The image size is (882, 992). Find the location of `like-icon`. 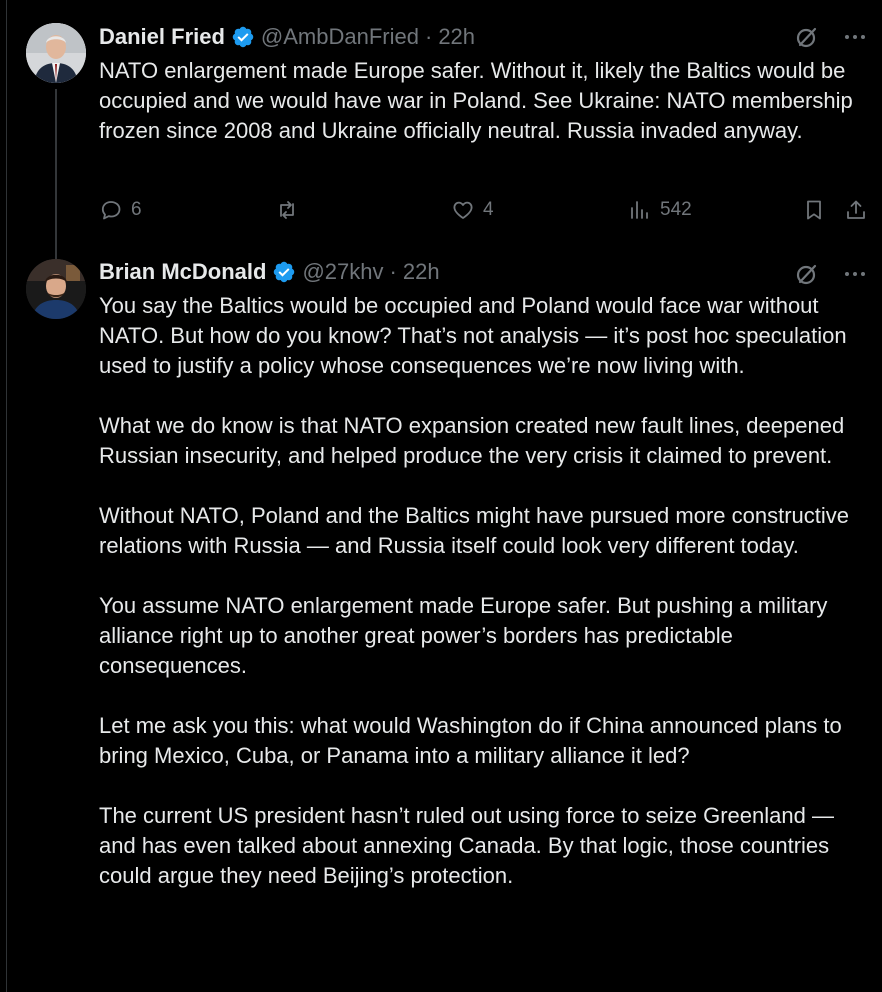

like-icon is located at coordinates (463, 210).